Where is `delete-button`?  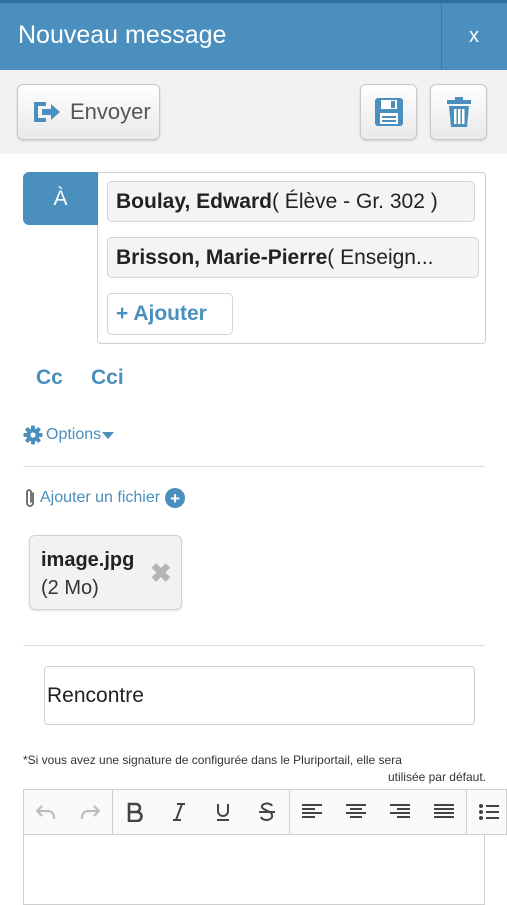 delete-button is located at coordinates (458, 112).